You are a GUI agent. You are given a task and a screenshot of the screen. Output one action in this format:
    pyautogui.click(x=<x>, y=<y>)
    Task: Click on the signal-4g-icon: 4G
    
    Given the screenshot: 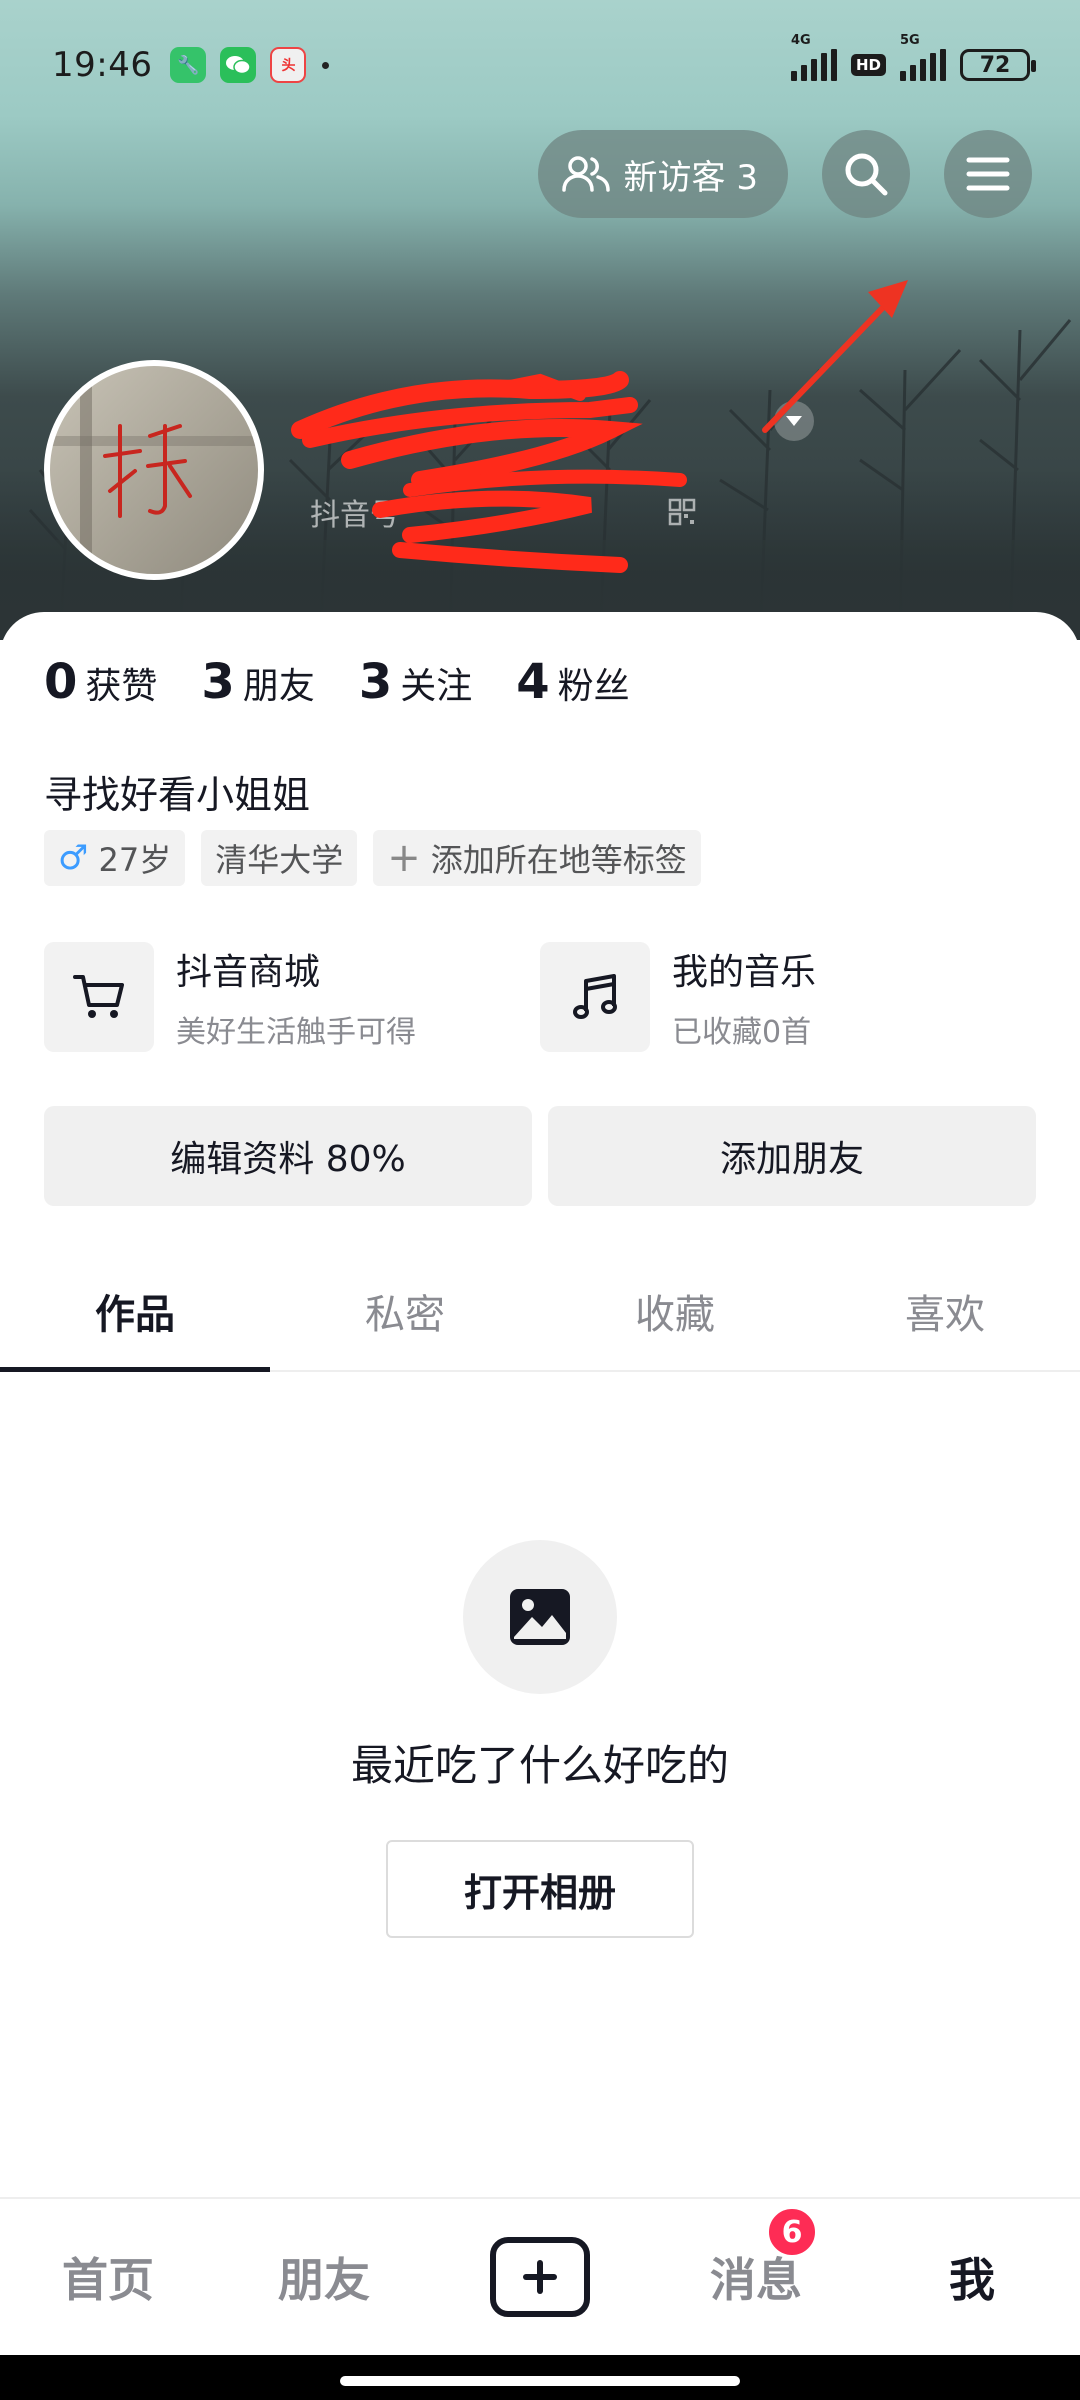 What is the action you would take?
    pyautogui.click(x=813, y=57)
    